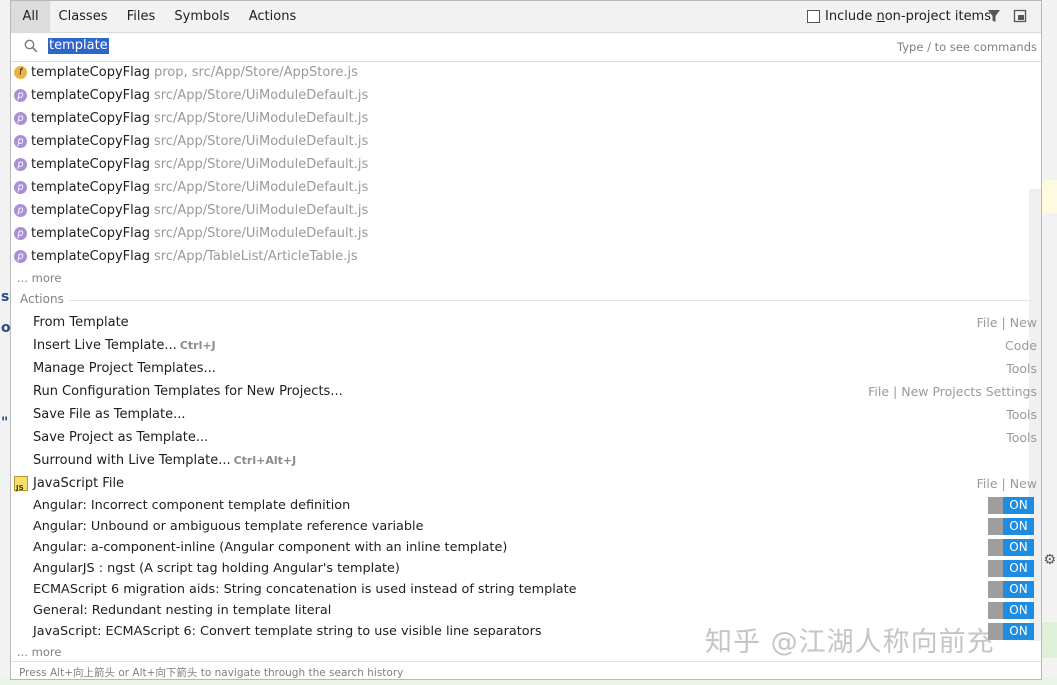  Describe the element at coordinates (813, 16) in the screenshot. I see `checkbox-icon` at that location.